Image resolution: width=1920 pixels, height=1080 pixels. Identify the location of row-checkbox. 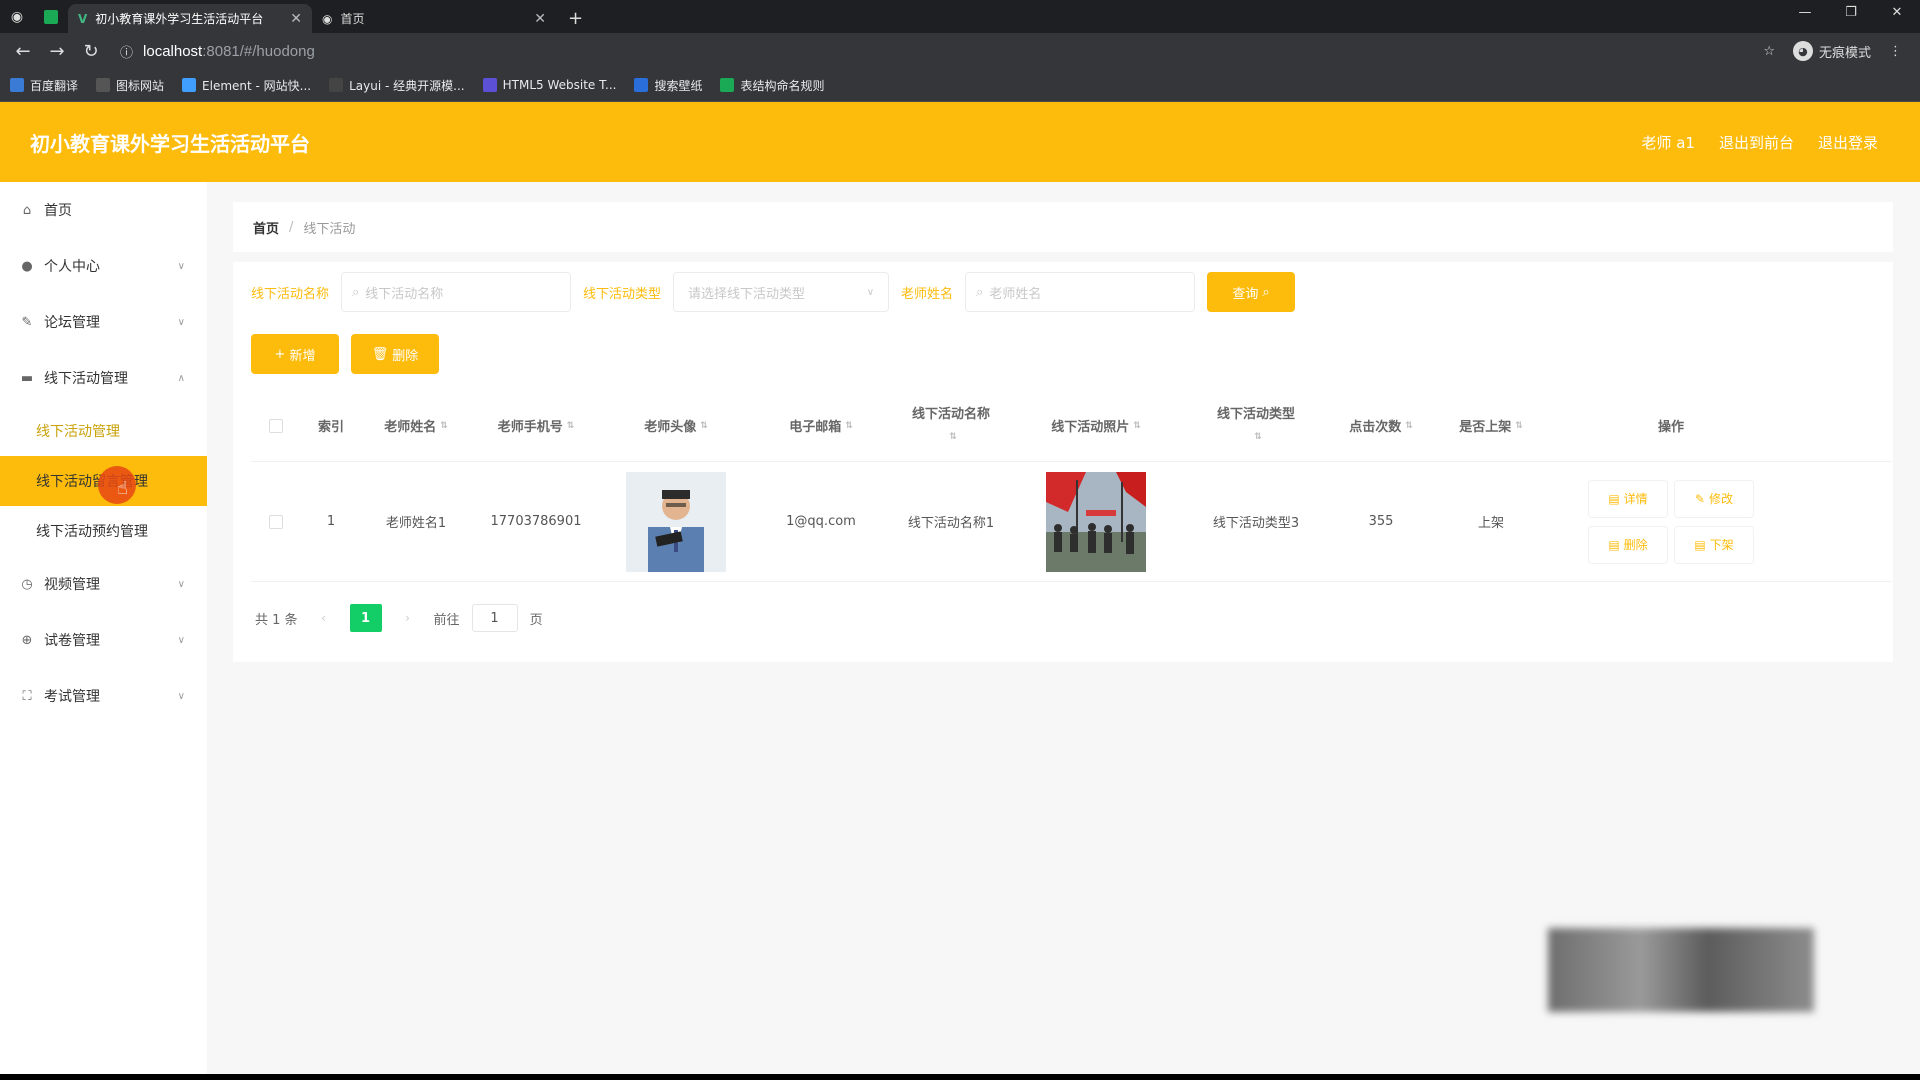
(276, 521).